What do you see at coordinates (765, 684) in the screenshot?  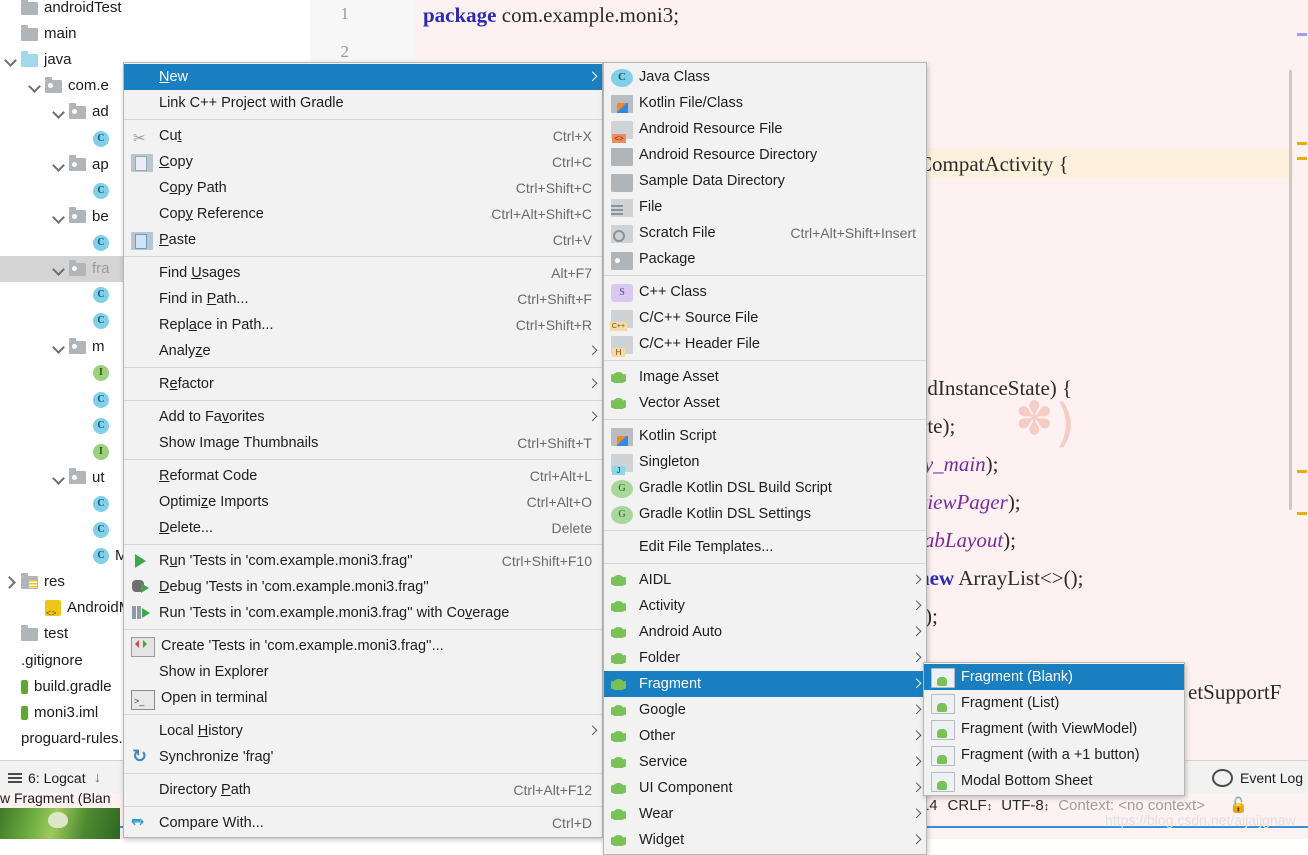 I see `new-menu-item-fragment: Fragment` at bounding box center [765, 684].